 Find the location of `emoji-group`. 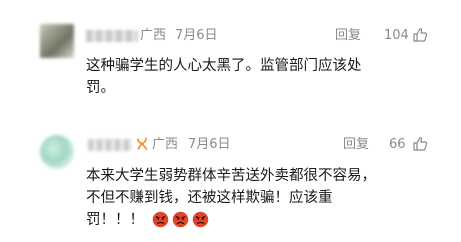

emoji-group is located at coordinates (180, 220).